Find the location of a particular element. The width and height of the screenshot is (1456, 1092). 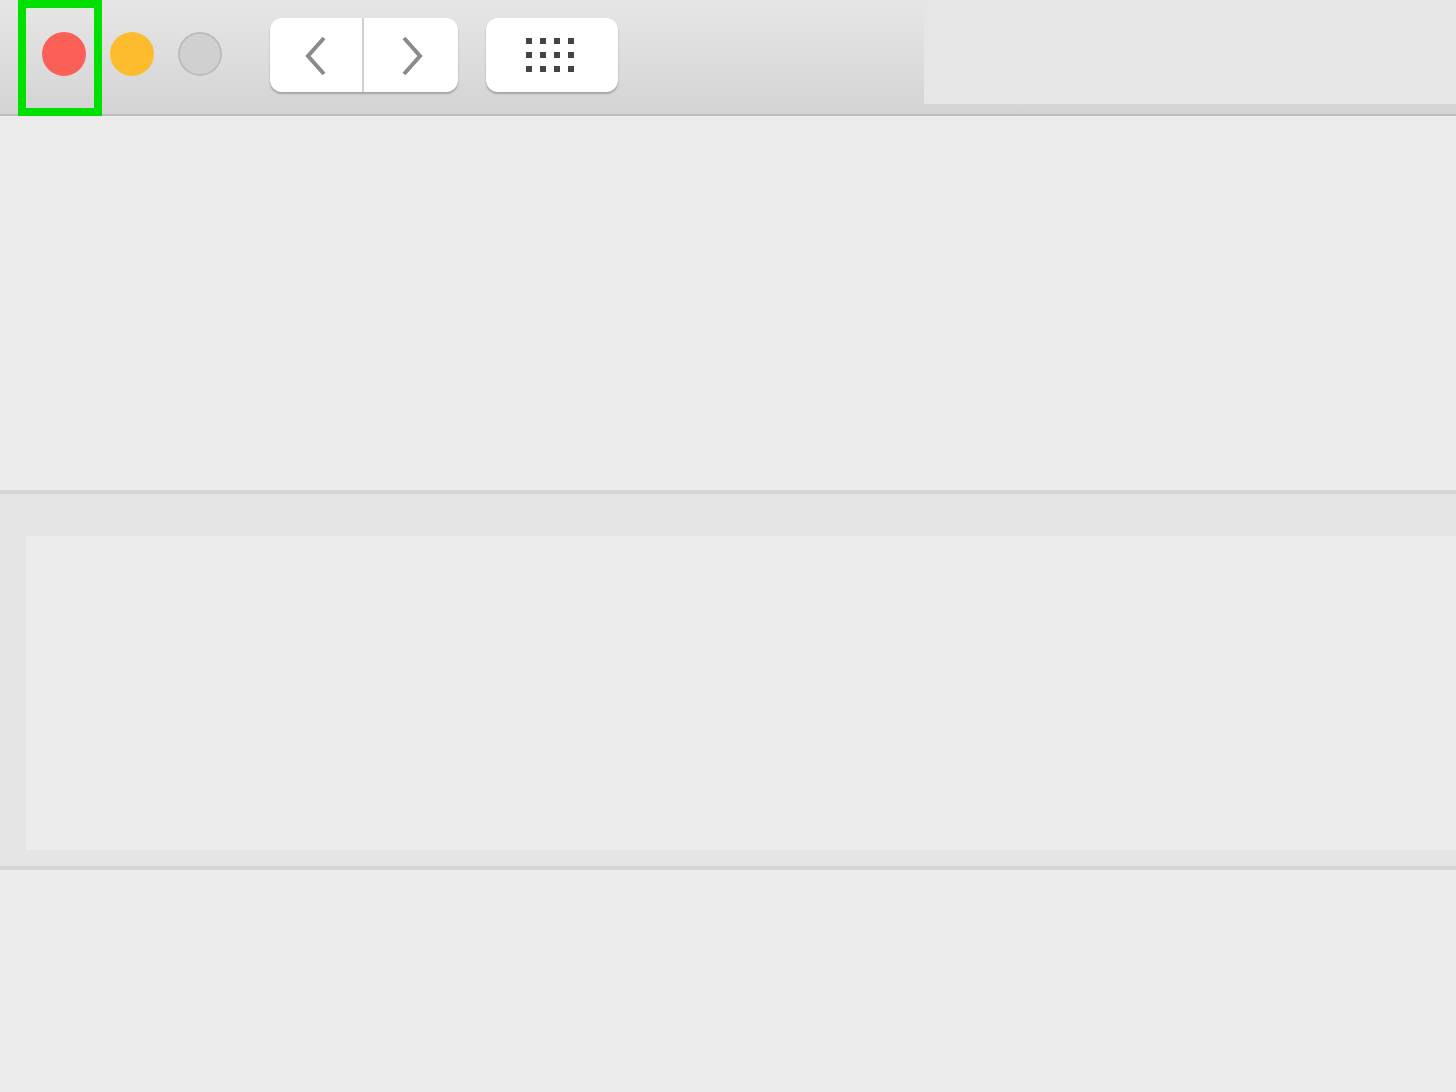

grid-icon is located at coordinates (552, 55).